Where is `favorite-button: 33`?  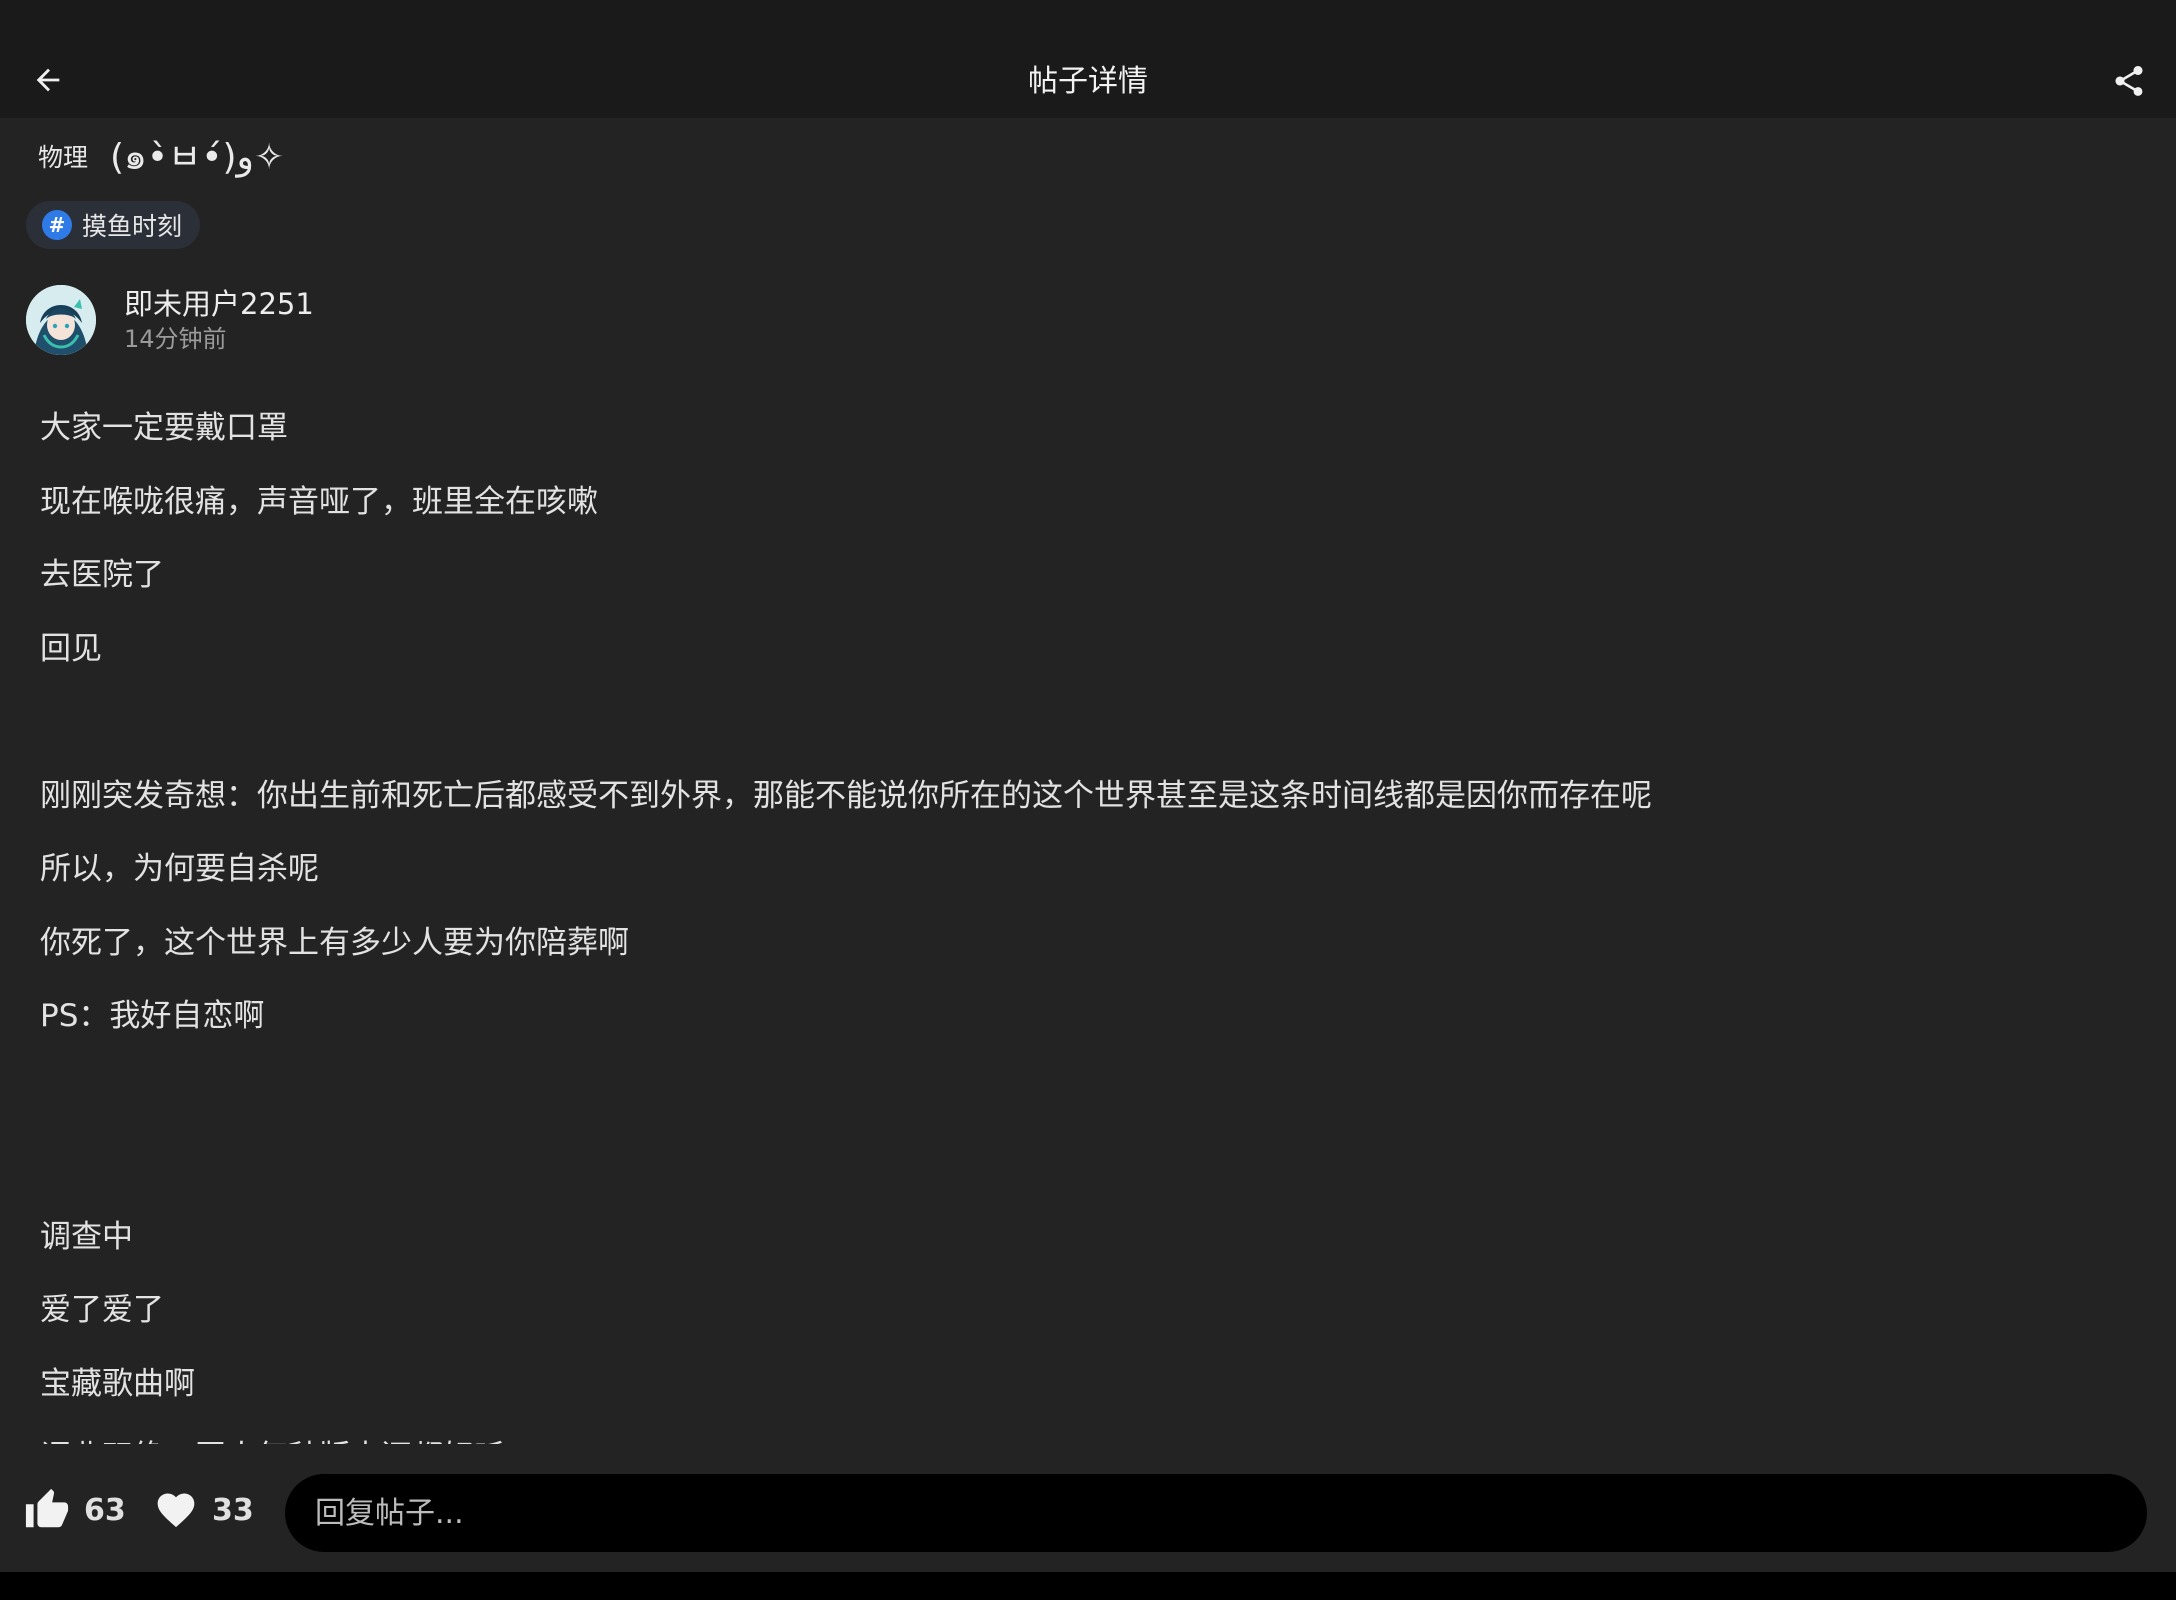
favorite-button: 33 is located at coordinates (204, 1510).